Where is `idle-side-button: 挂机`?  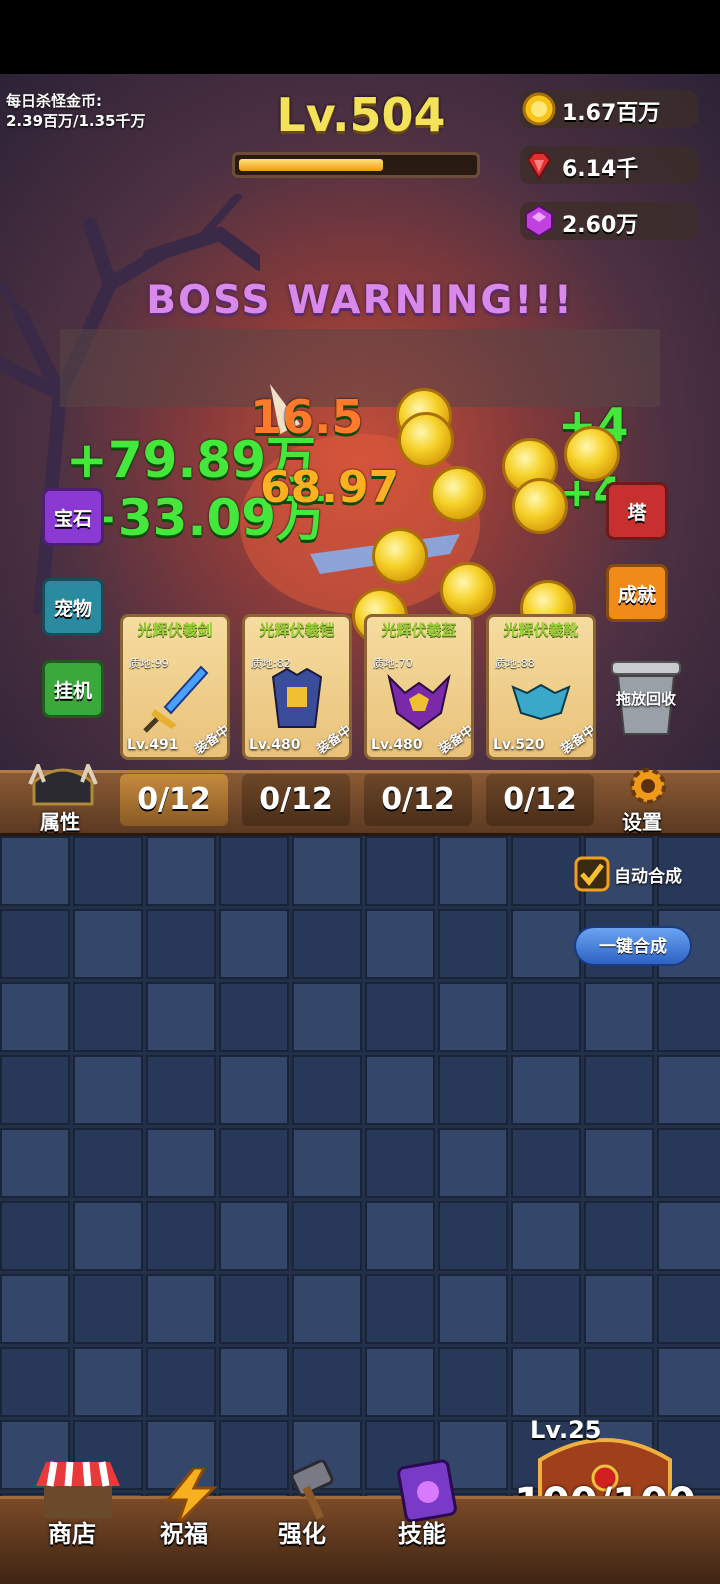 idle-side-button: 挂机 is located at coordinates (73, 689).